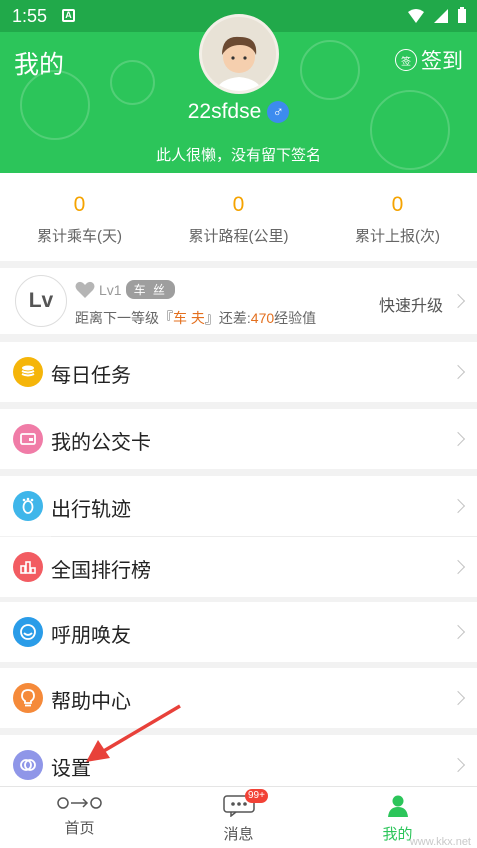 This screenshot has width=477, height=848. What do you see at coordinates (397, 806) in the screenshot?
I see `person-icon` at bounding box center [397, 806].